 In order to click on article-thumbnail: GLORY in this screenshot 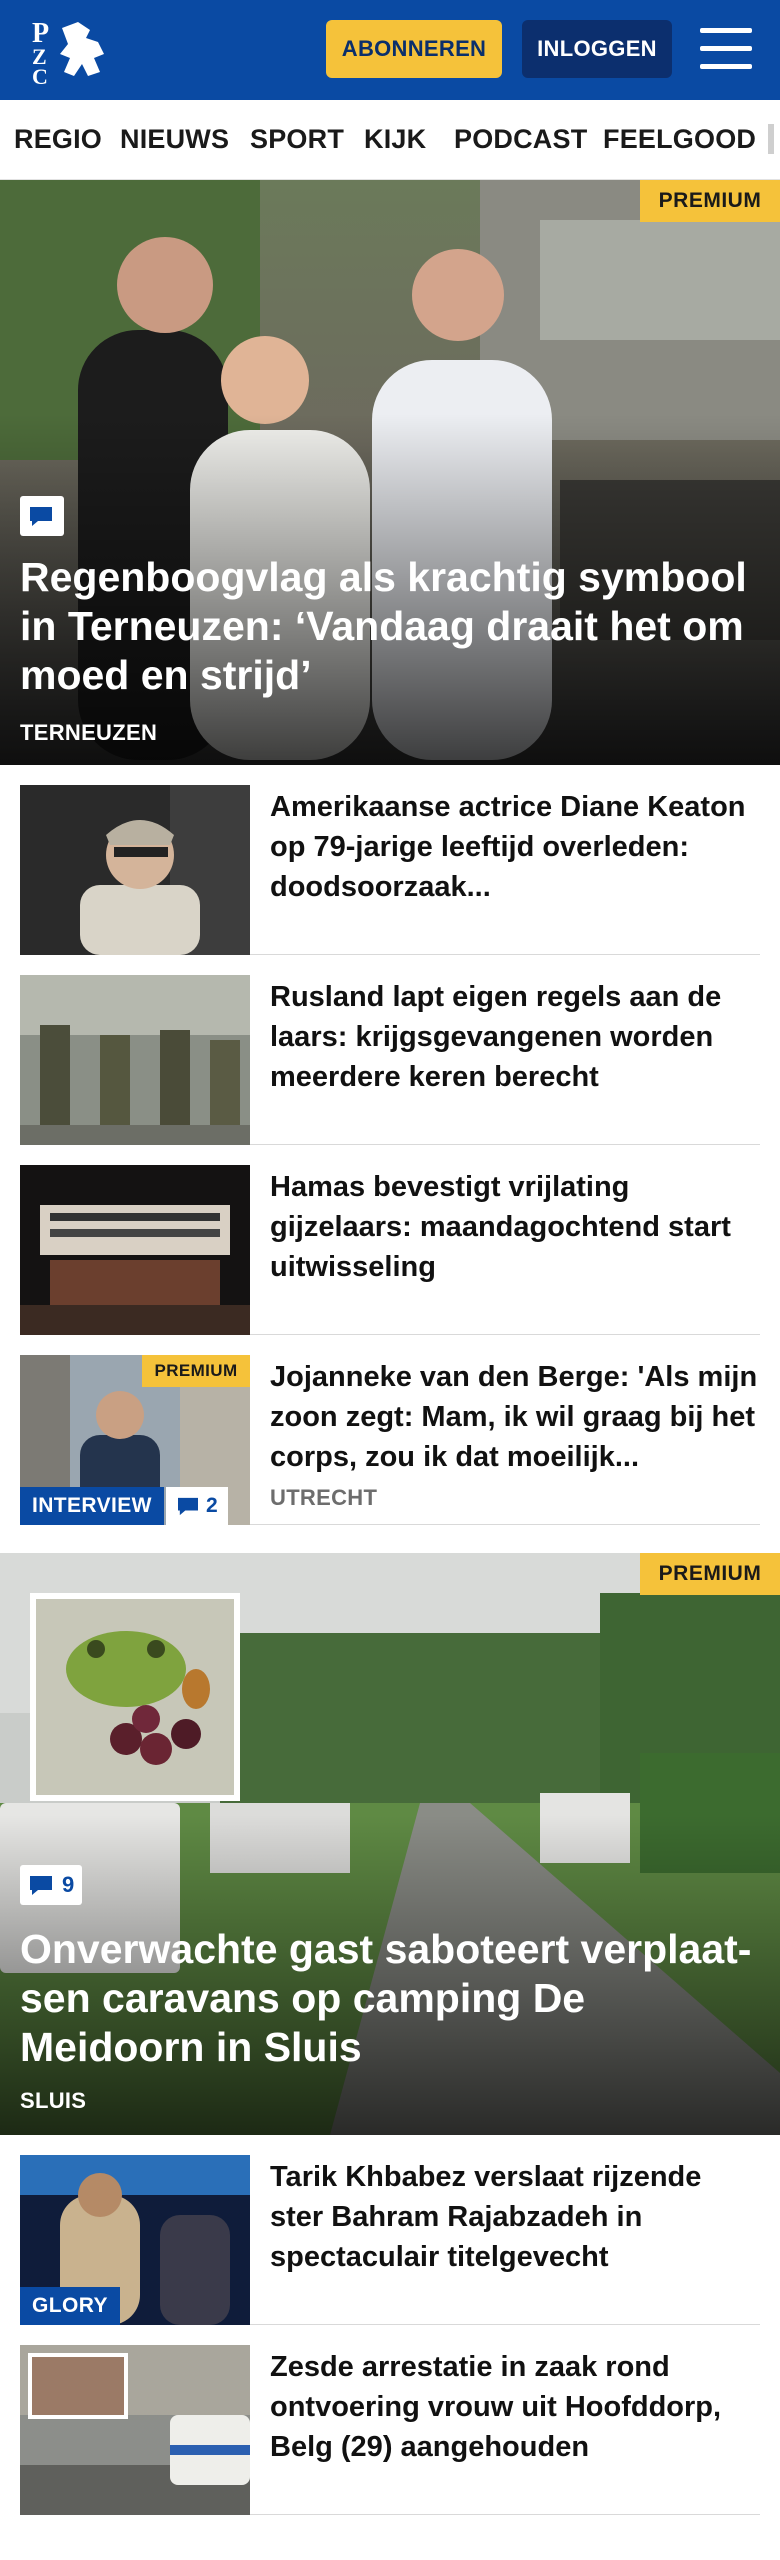, I will do `click(135, 2240)`.